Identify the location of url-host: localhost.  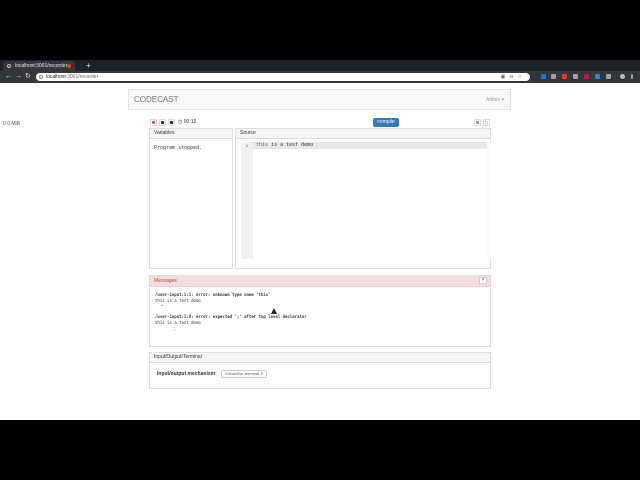
(56, 77).